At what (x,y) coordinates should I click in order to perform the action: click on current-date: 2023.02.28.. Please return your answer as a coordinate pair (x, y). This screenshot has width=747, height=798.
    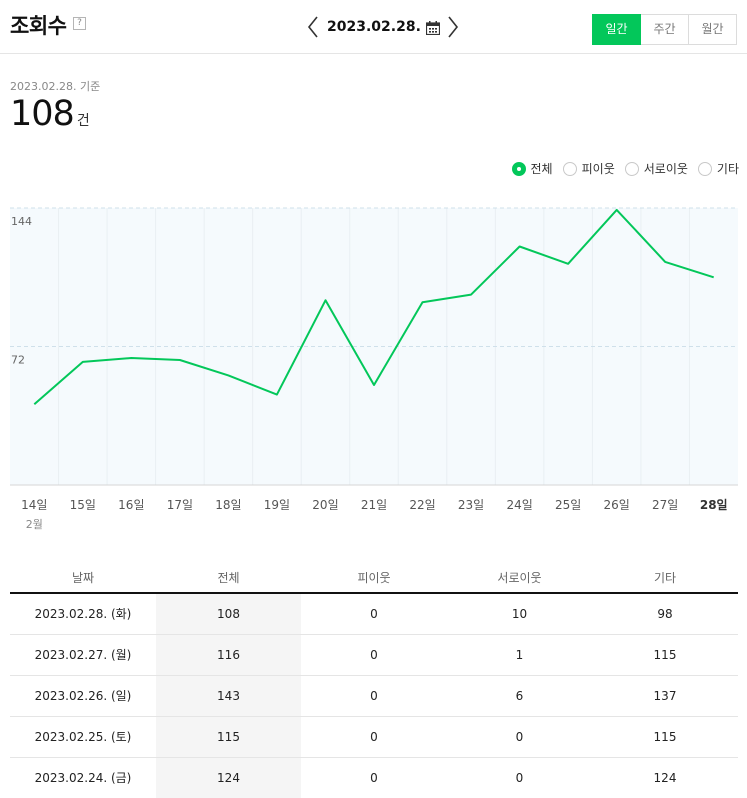
    Looking at the image, I should click on (374, 27).